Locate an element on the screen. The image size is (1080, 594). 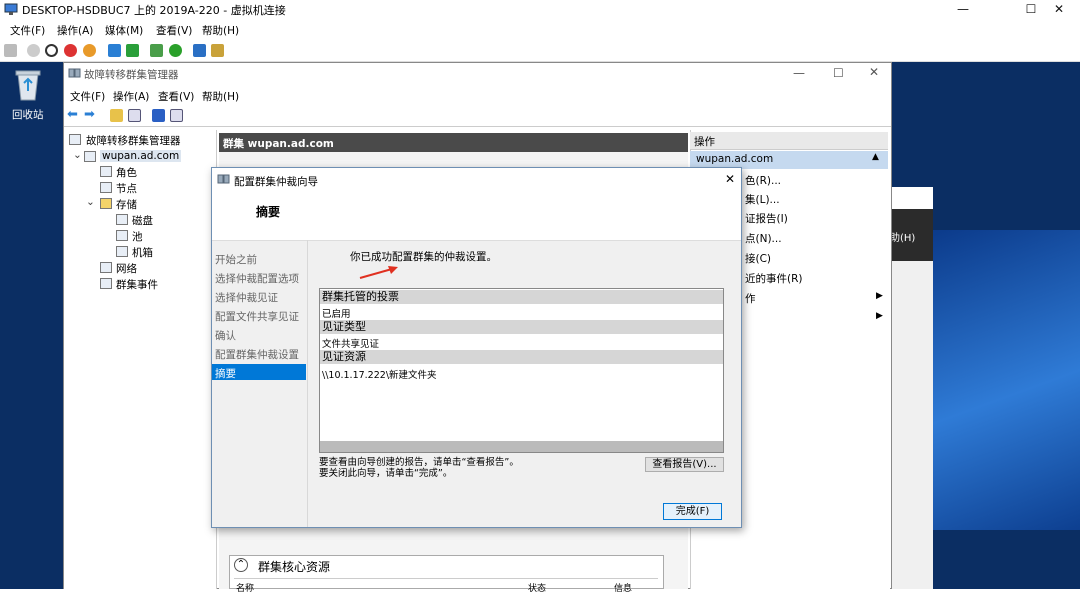
cluster-icon is located at coordinates (90, 156).